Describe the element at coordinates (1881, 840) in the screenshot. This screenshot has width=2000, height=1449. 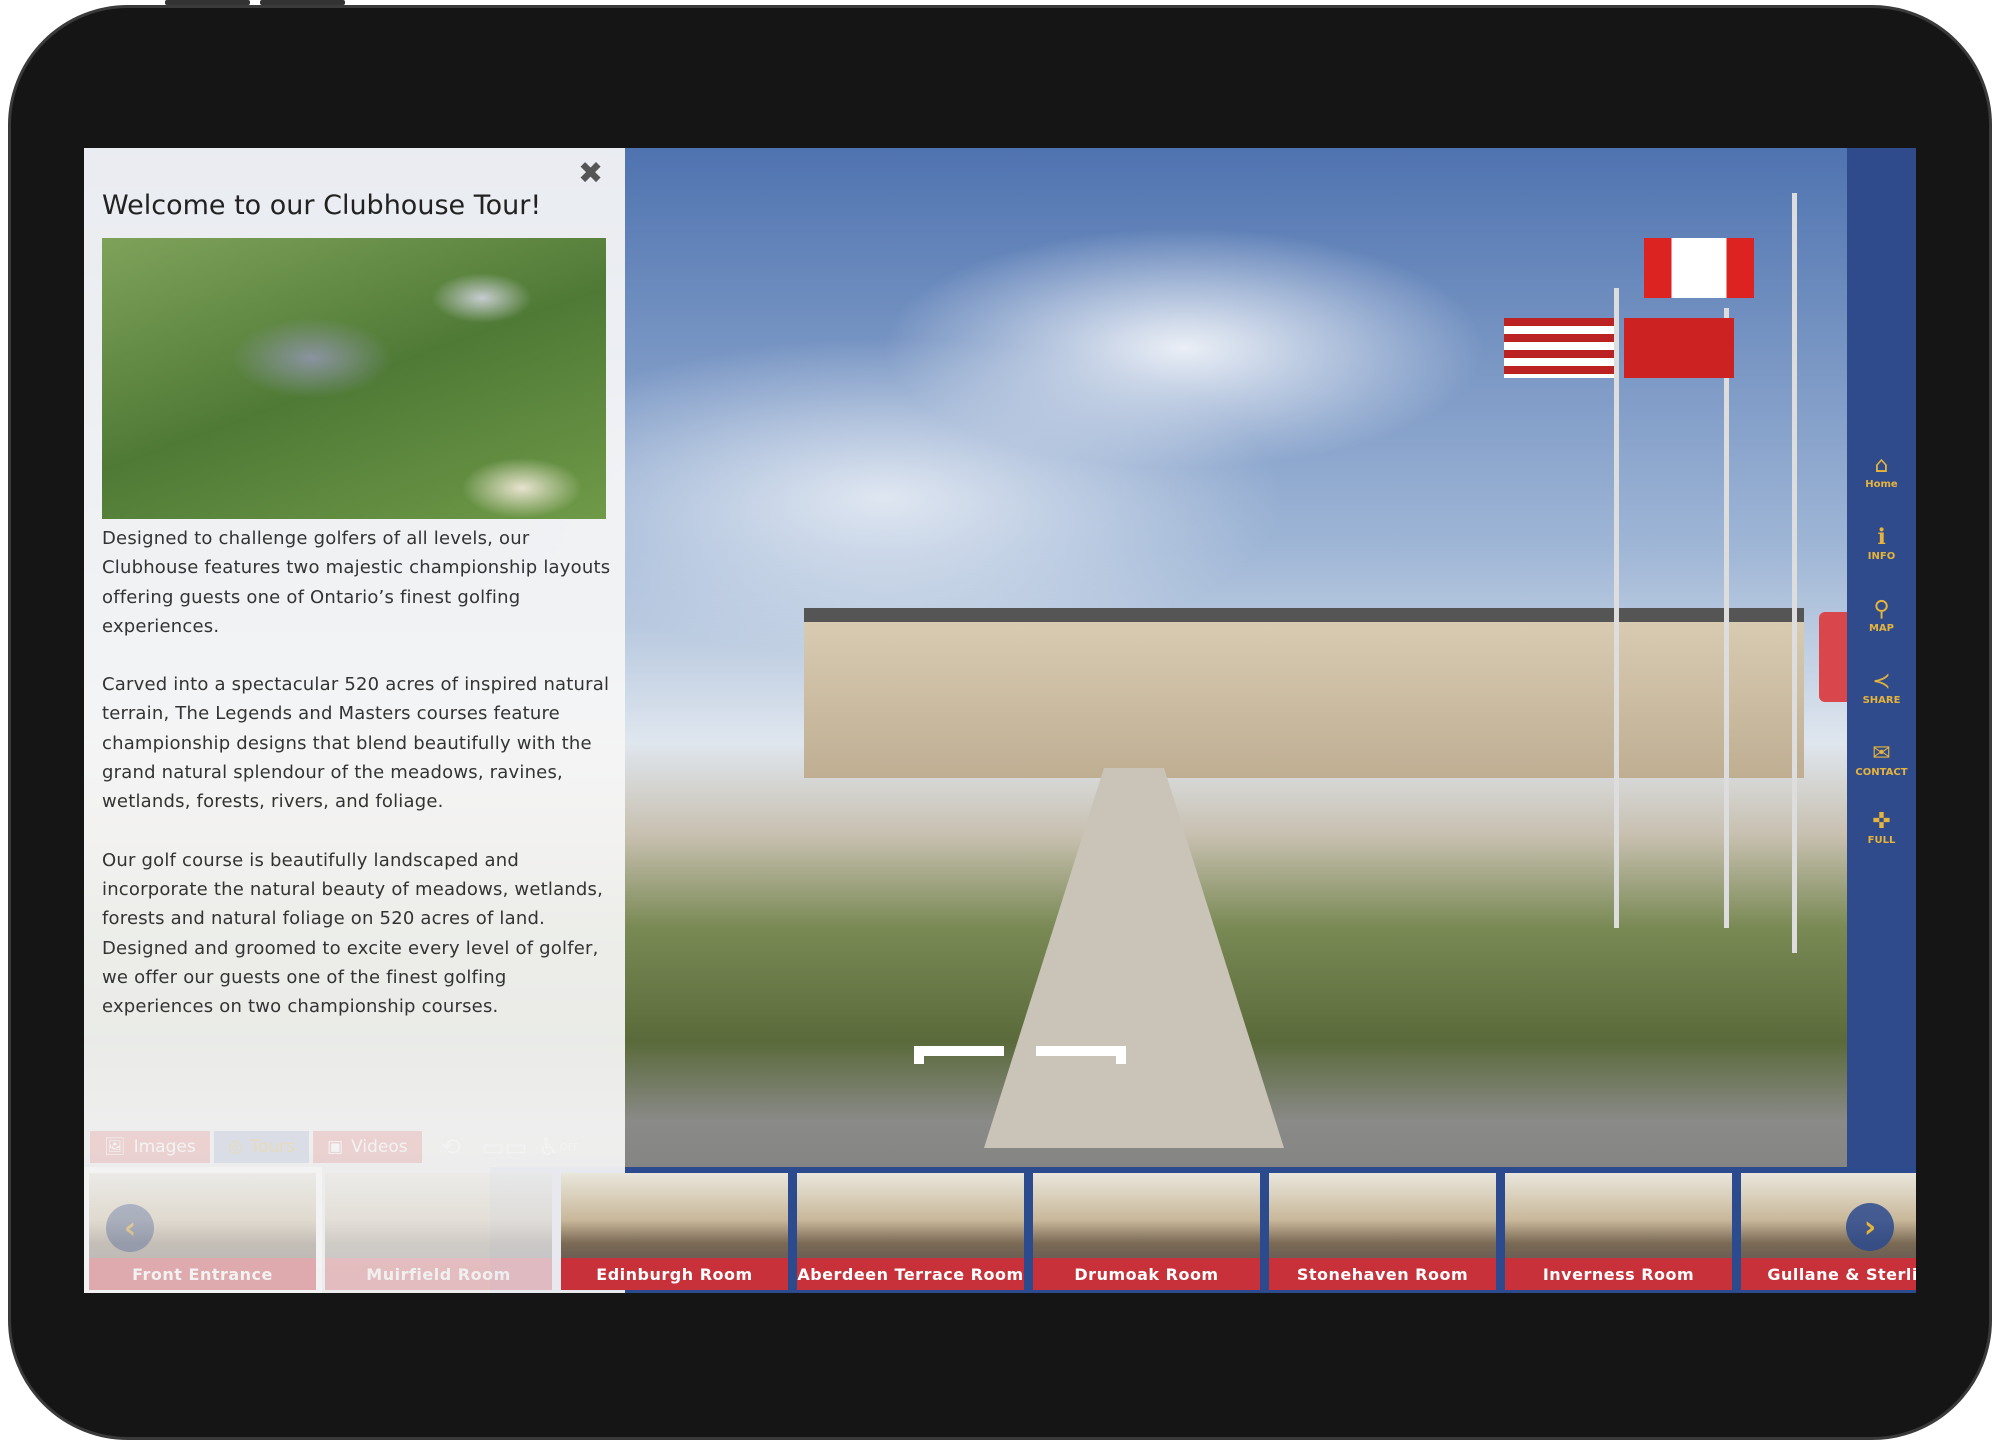
I see `sidebar-label: FULL` at that location.